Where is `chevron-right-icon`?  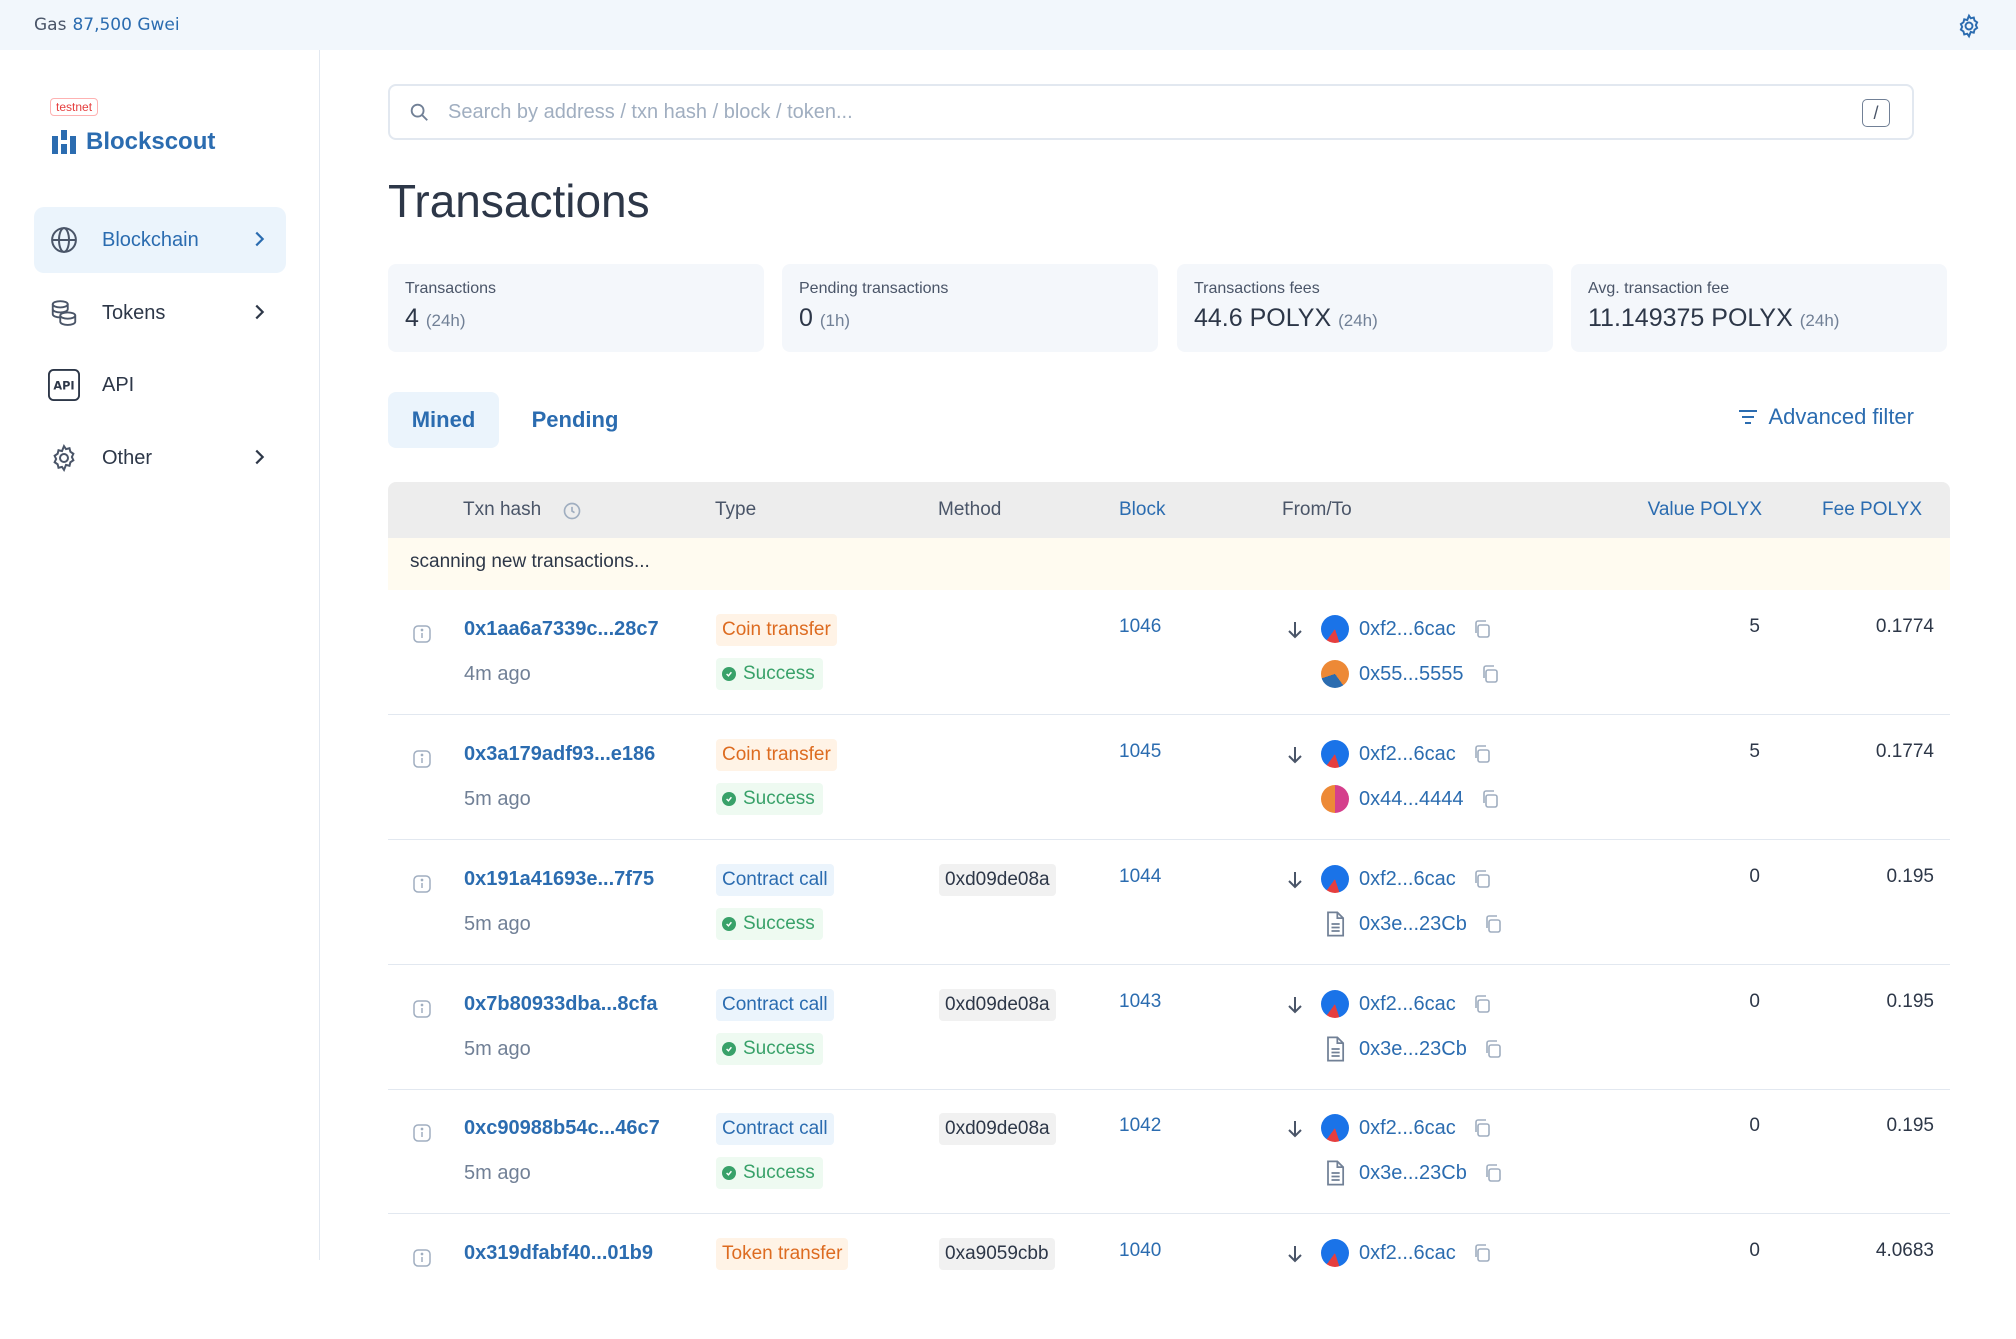 chevron-right-icon is located at coordinates (260, 312).